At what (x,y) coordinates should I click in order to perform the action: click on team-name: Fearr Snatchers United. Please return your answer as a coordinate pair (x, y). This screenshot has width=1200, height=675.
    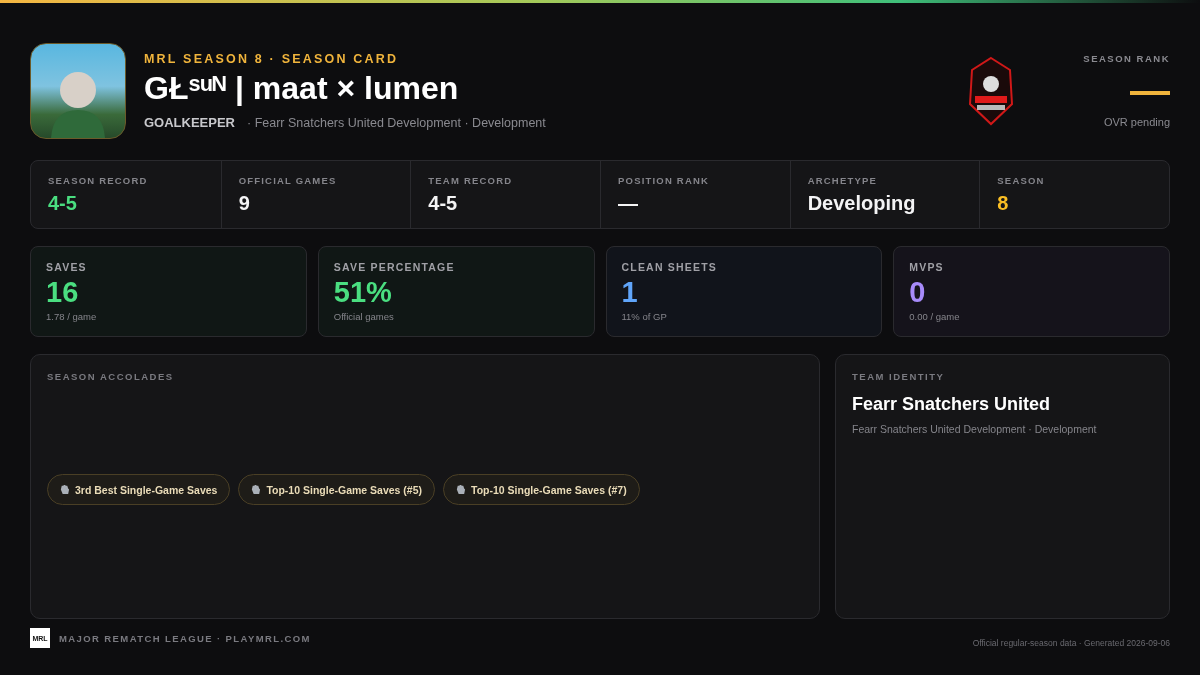
    Looking at the image, I should click on (952, 404).